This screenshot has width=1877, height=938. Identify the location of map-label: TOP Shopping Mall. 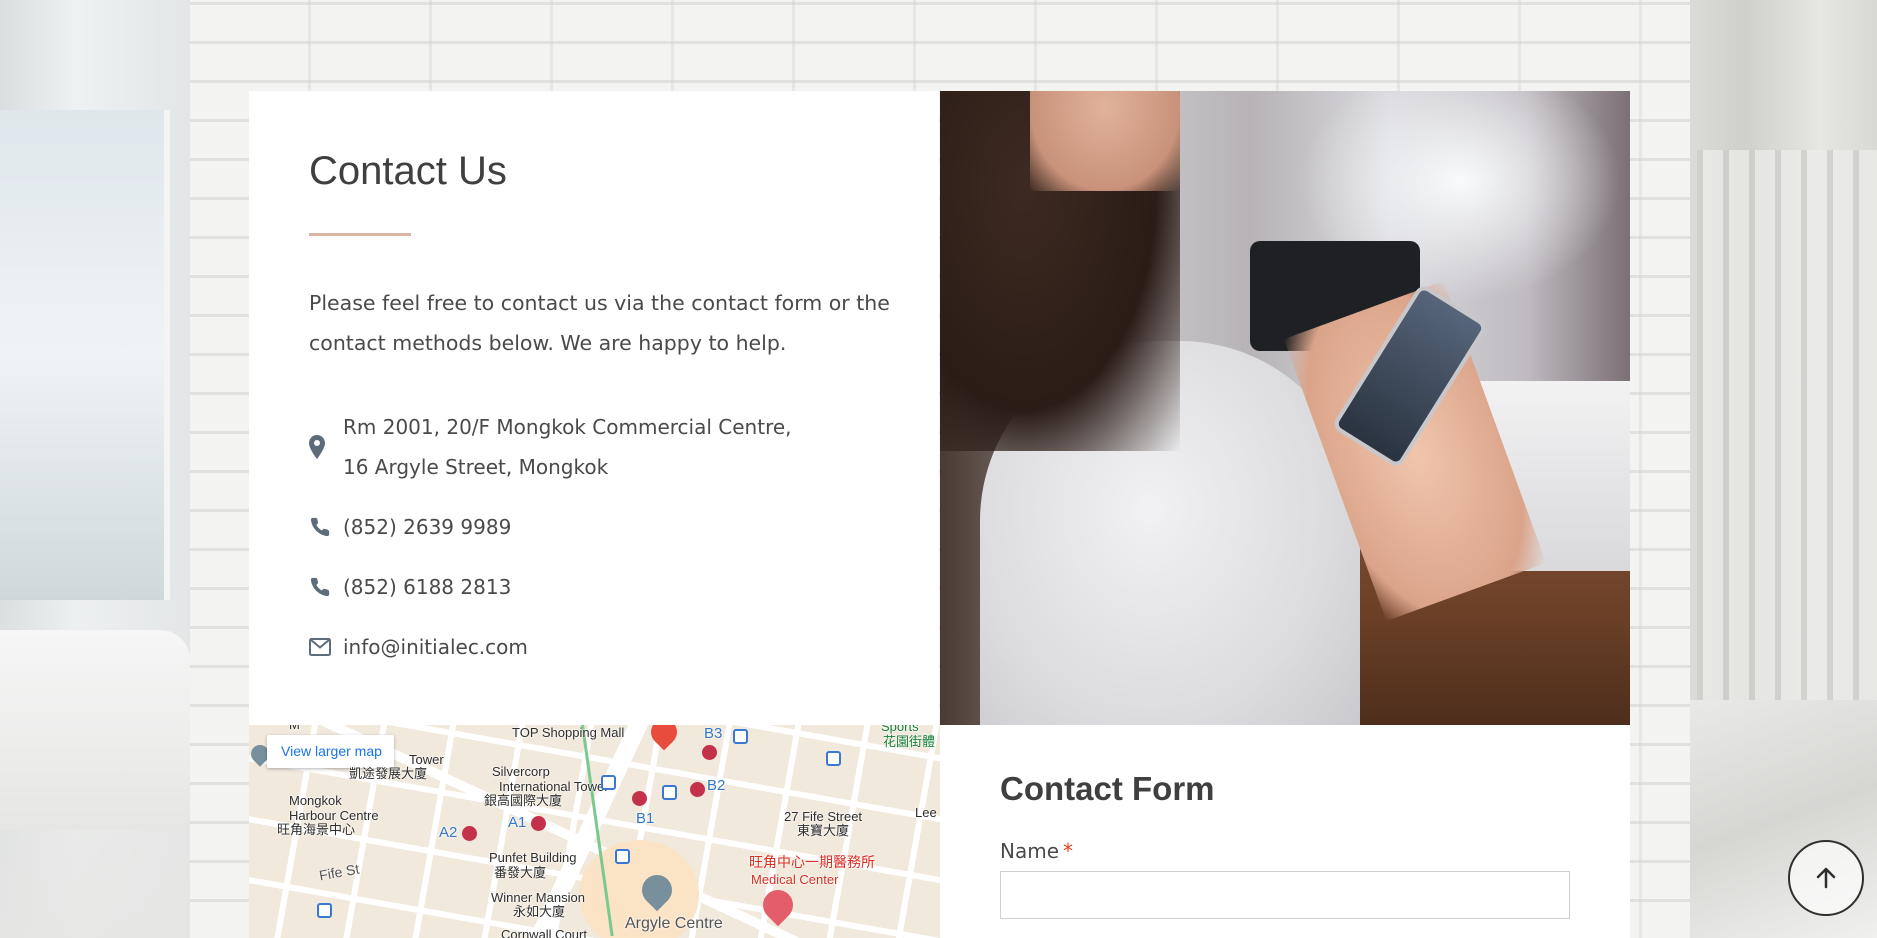
(568, 732).